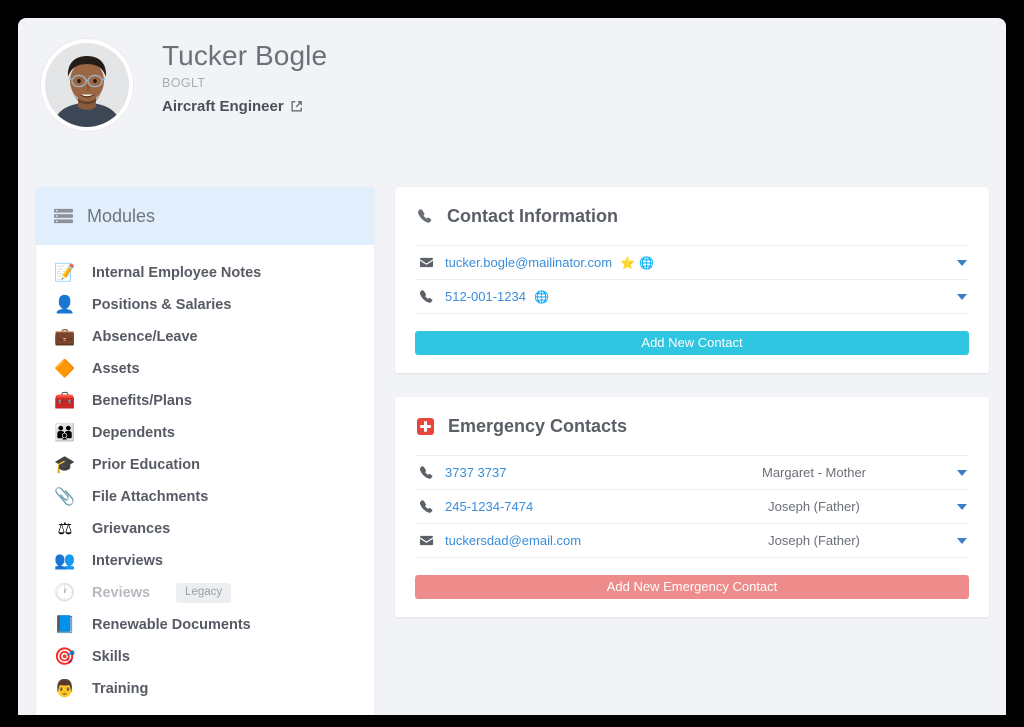  I want to click on sidebar-item-label: Skills, so click(111, 657).